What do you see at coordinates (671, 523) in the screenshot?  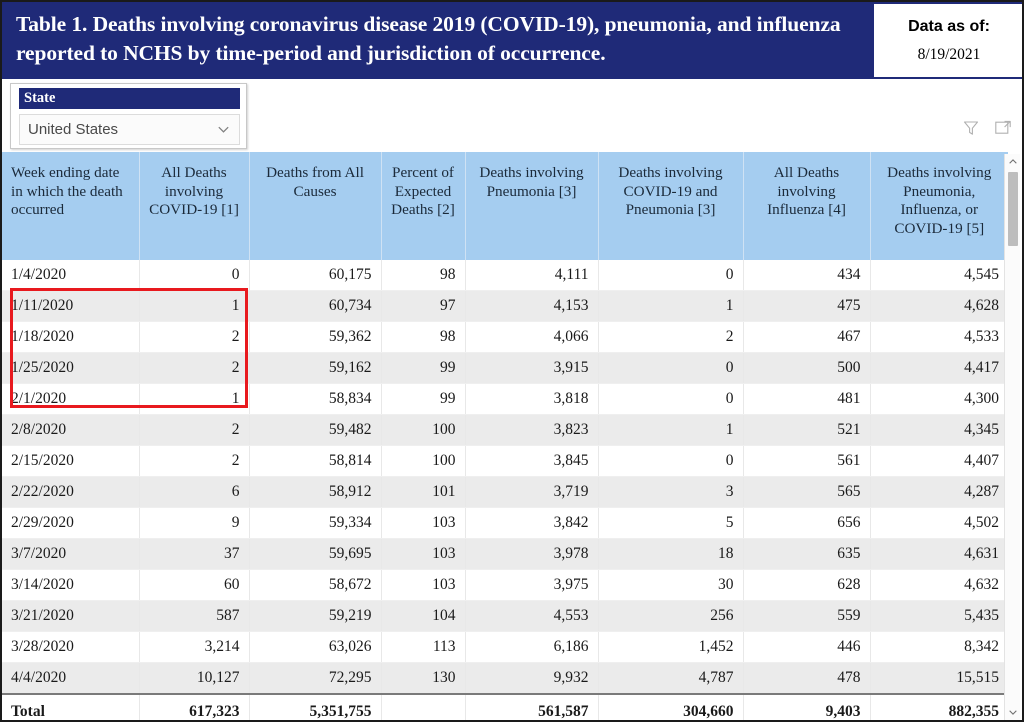 I see `cell-covidpneu: 5` at bounding box center [671, 523].